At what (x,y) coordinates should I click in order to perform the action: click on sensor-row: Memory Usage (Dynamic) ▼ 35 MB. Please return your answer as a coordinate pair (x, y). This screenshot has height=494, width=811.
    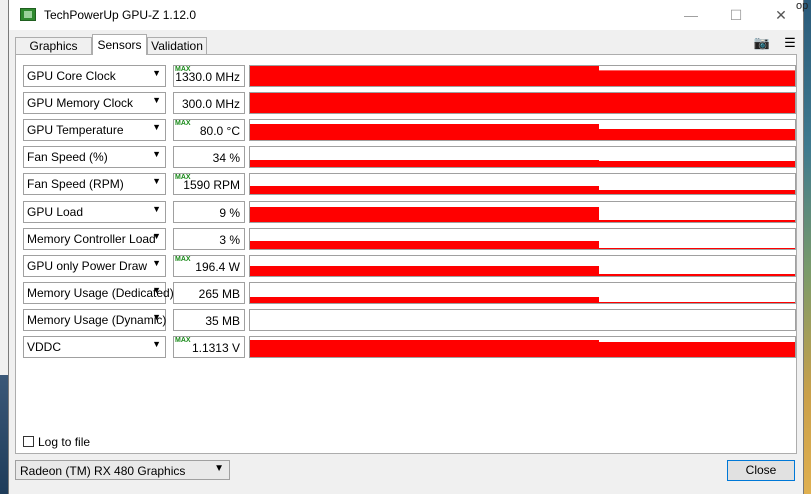
    Looking at the image, I should click on (410, 320).